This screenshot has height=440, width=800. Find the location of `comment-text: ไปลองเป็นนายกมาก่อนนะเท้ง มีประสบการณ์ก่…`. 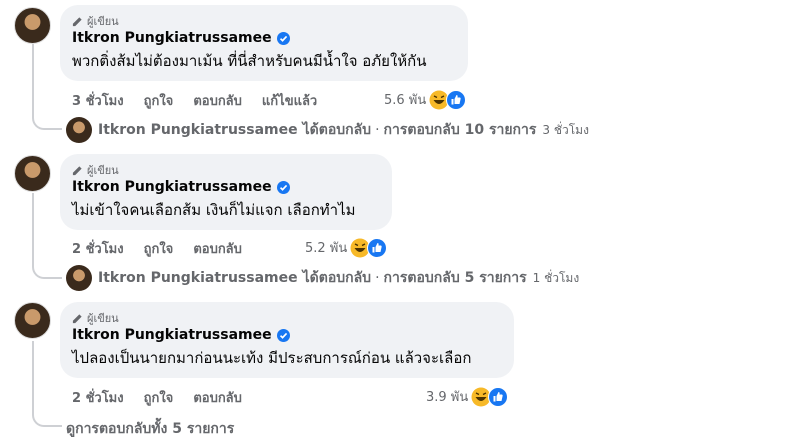

comment-text: ไปลองเป็นนายกมาก่อนนะเท้ง มีประสบการณ์ก่… is located at coordinates (272, 358).